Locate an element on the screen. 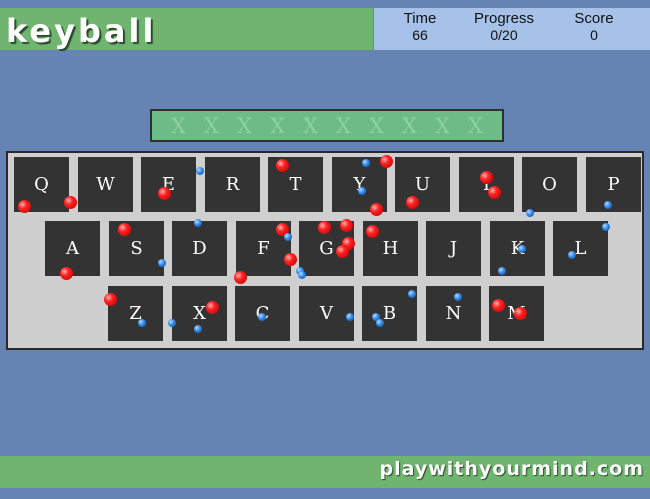 The image size is (650, 499). time-stat: Time 66 is located at coordinates (420, 27).